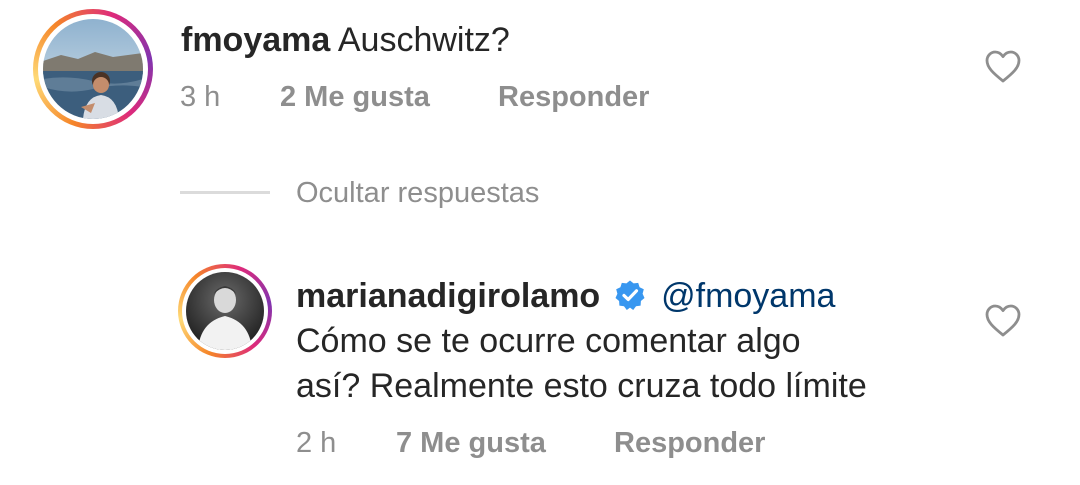 The height and width of the screenshot is (485, 1080). I want to click on reply-reply-button: Responder, so click(689, 443).